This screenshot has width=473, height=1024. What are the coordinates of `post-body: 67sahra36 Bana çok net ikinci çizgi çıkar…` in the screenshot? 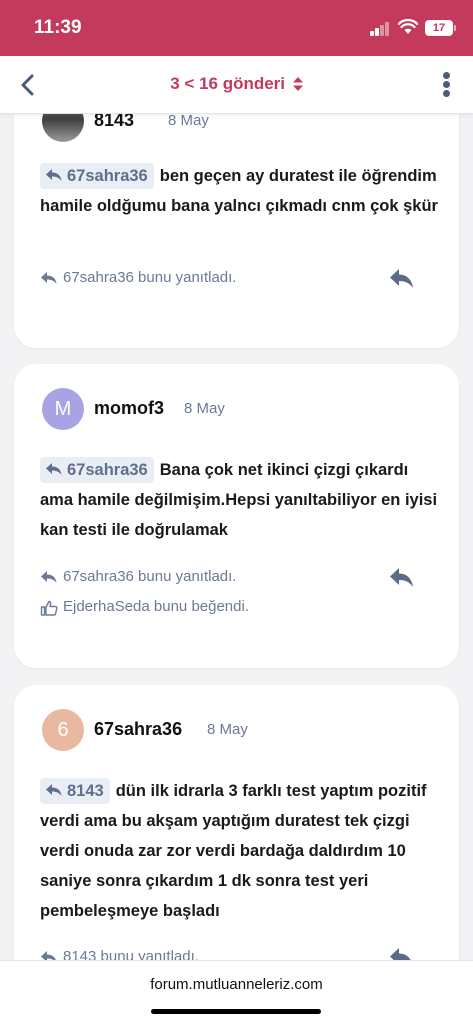 It's located at (240, 500).